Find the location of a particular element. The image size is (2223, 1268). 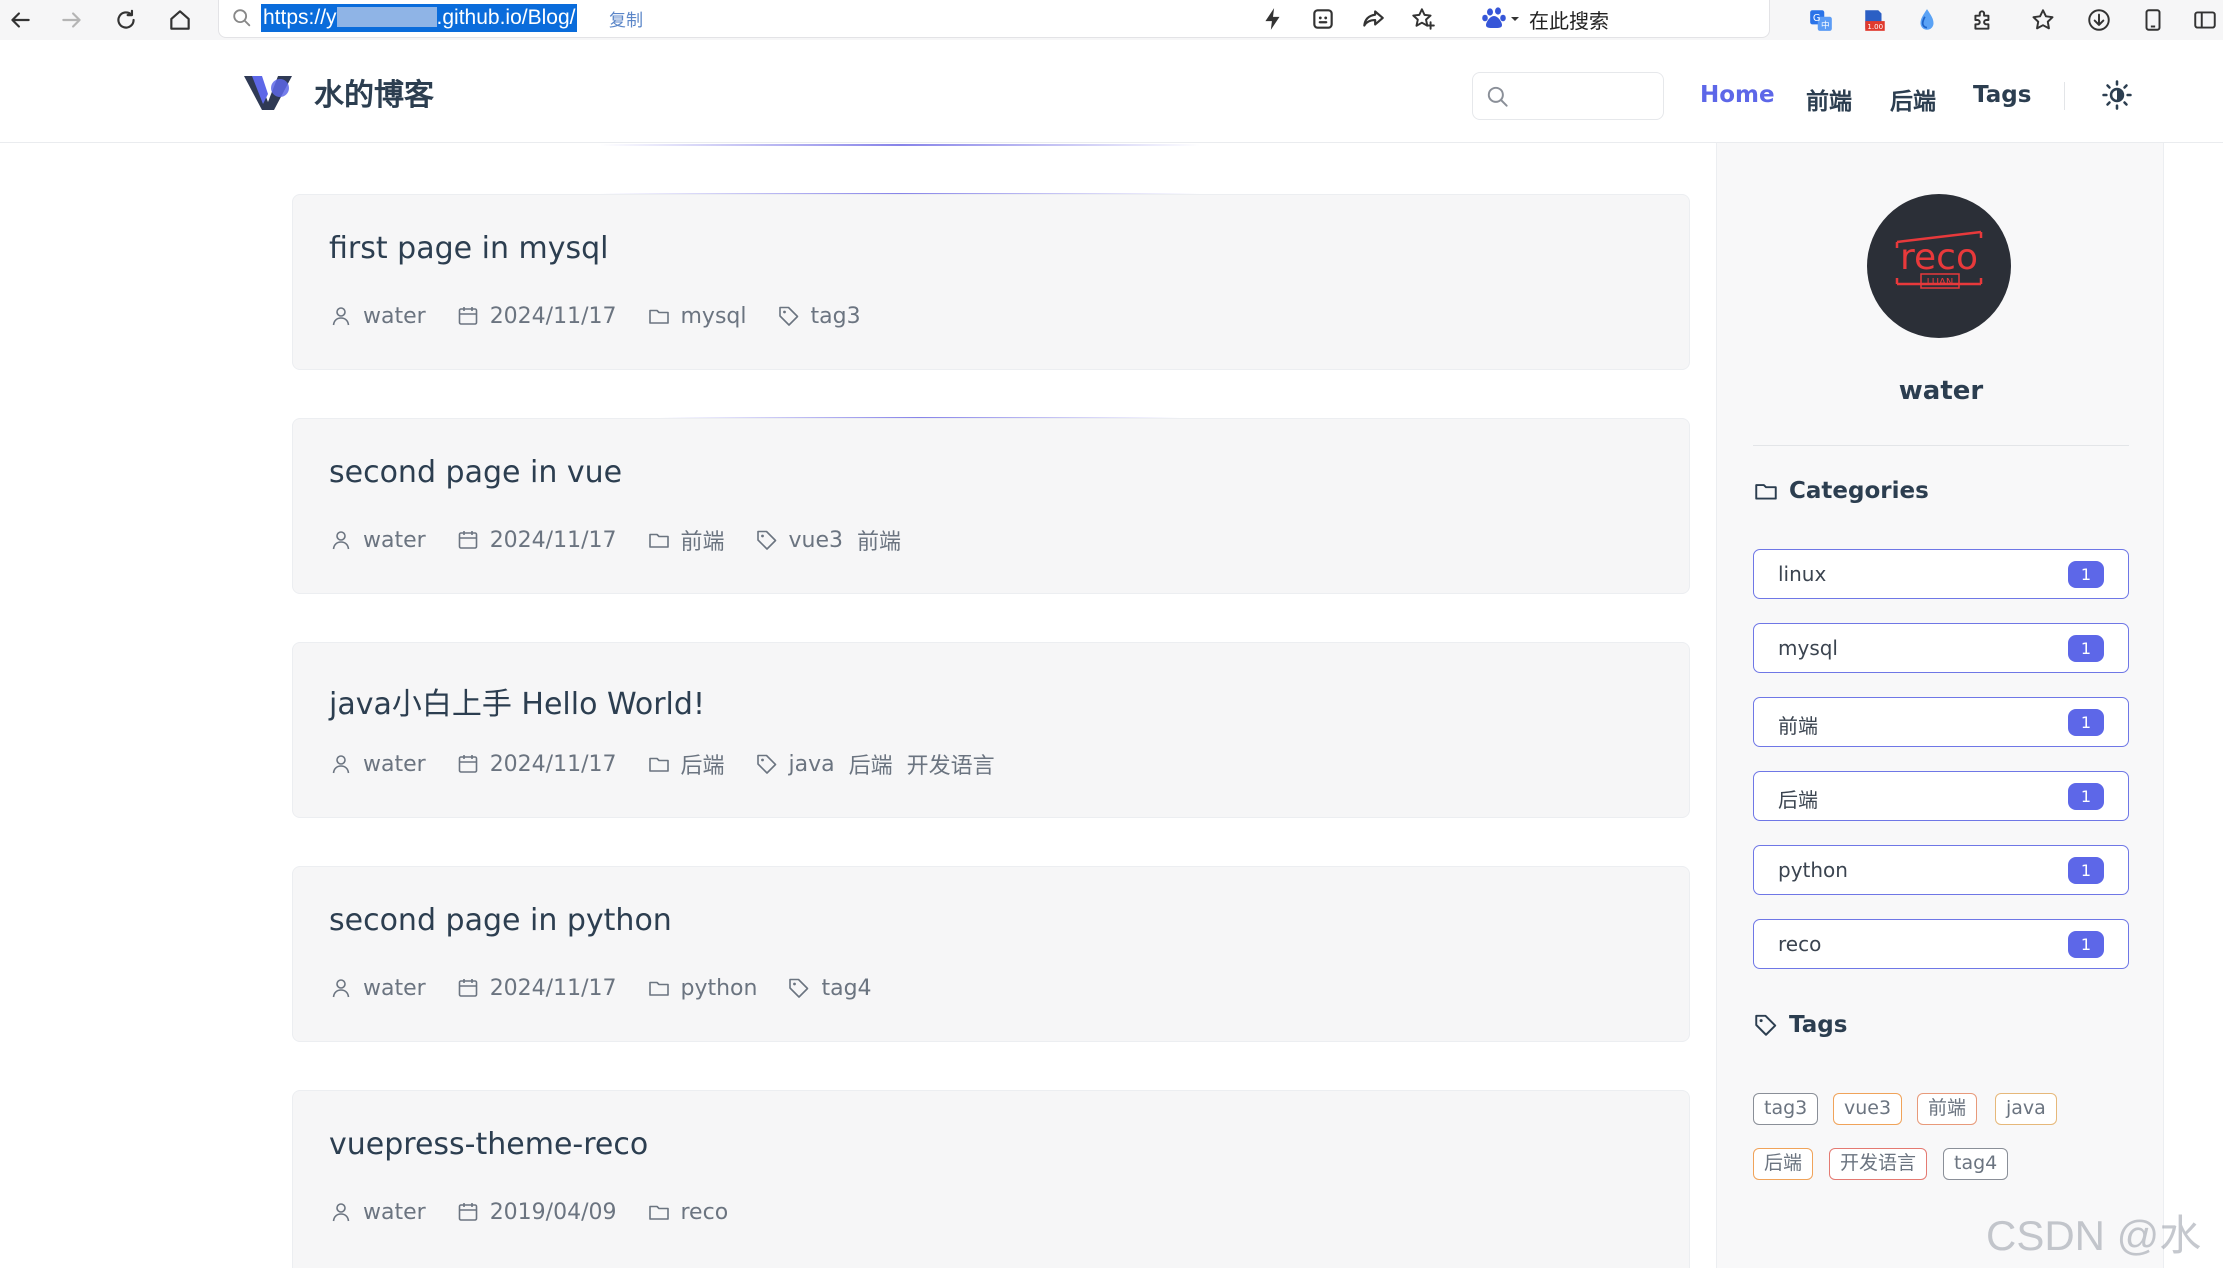

url-text: https://y .github.io/Blog/ is located at coordinates (419, 18).